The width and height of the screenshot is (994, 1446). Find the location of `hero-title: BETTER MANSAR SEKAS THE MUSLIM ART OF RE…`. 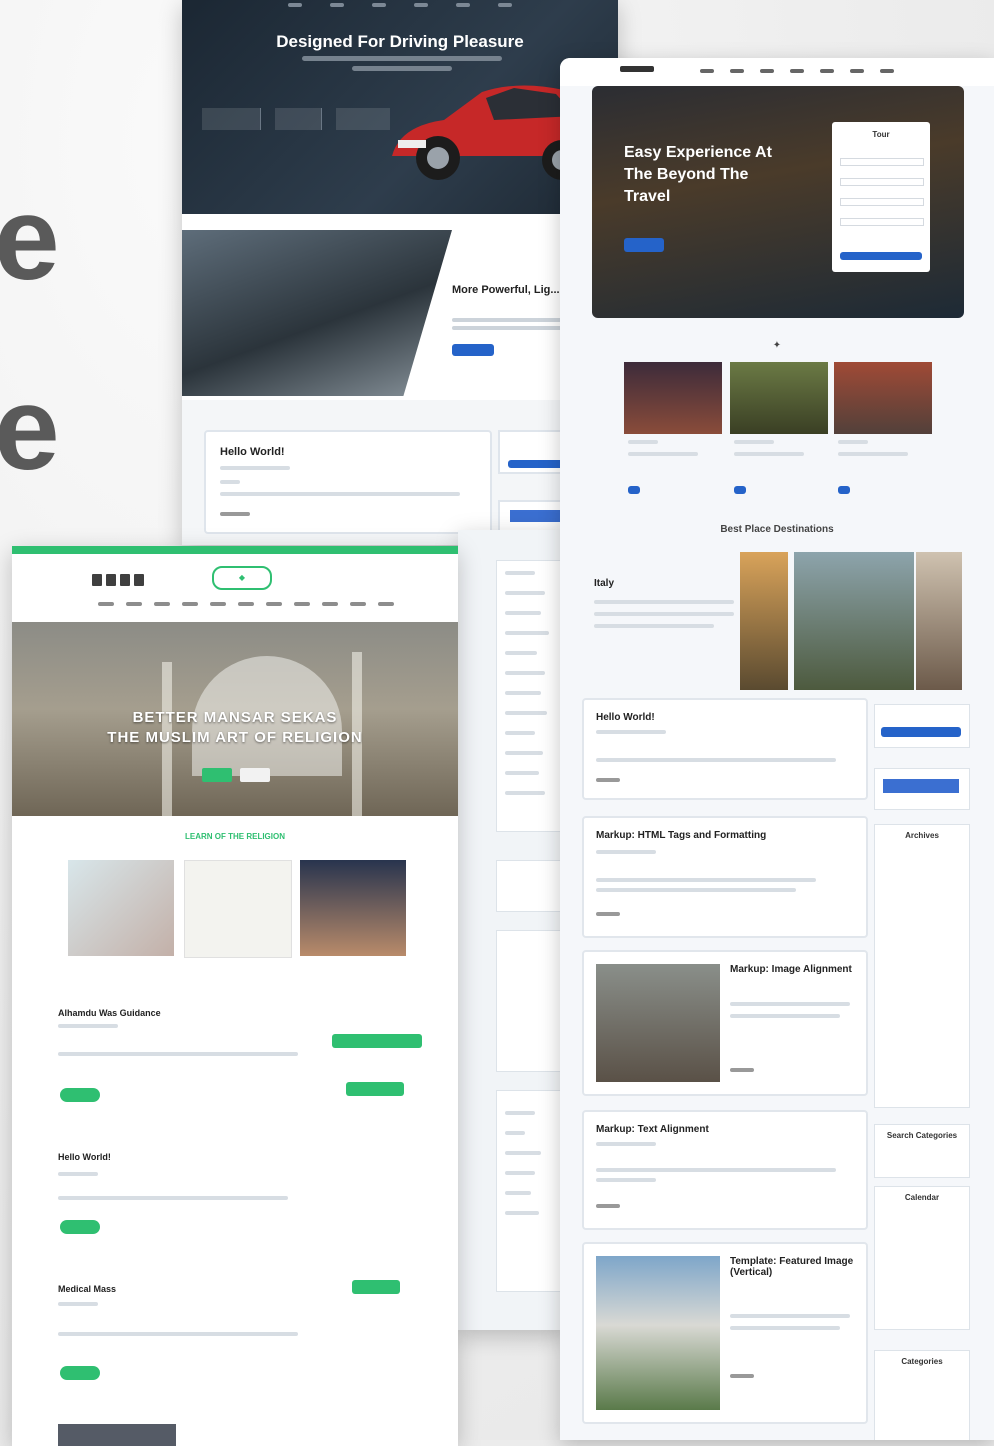

hero-title: BETTER MANSAR SEKAS THE MUSLIM ART OF RE… is located at coordinates (235, 727).